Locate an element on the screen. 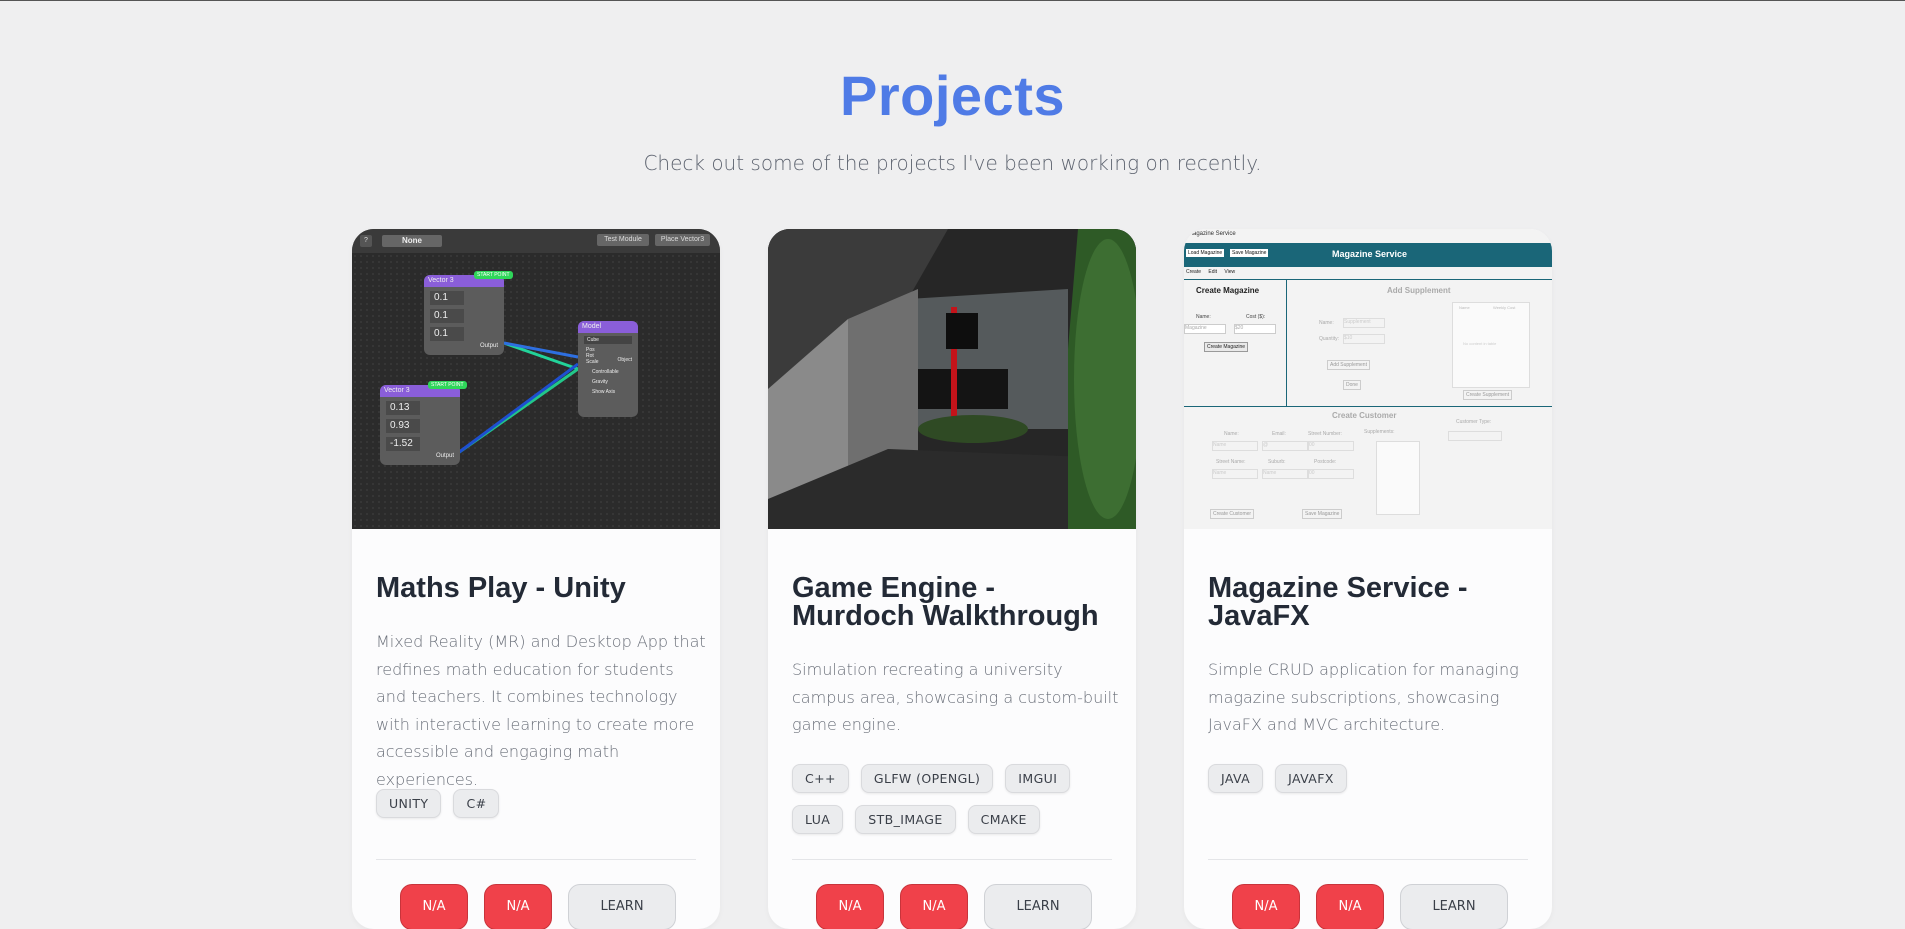 This screenshot has width=1905, height=929. project-title: Maths Play - Unity is located at coordinates (501, 588).